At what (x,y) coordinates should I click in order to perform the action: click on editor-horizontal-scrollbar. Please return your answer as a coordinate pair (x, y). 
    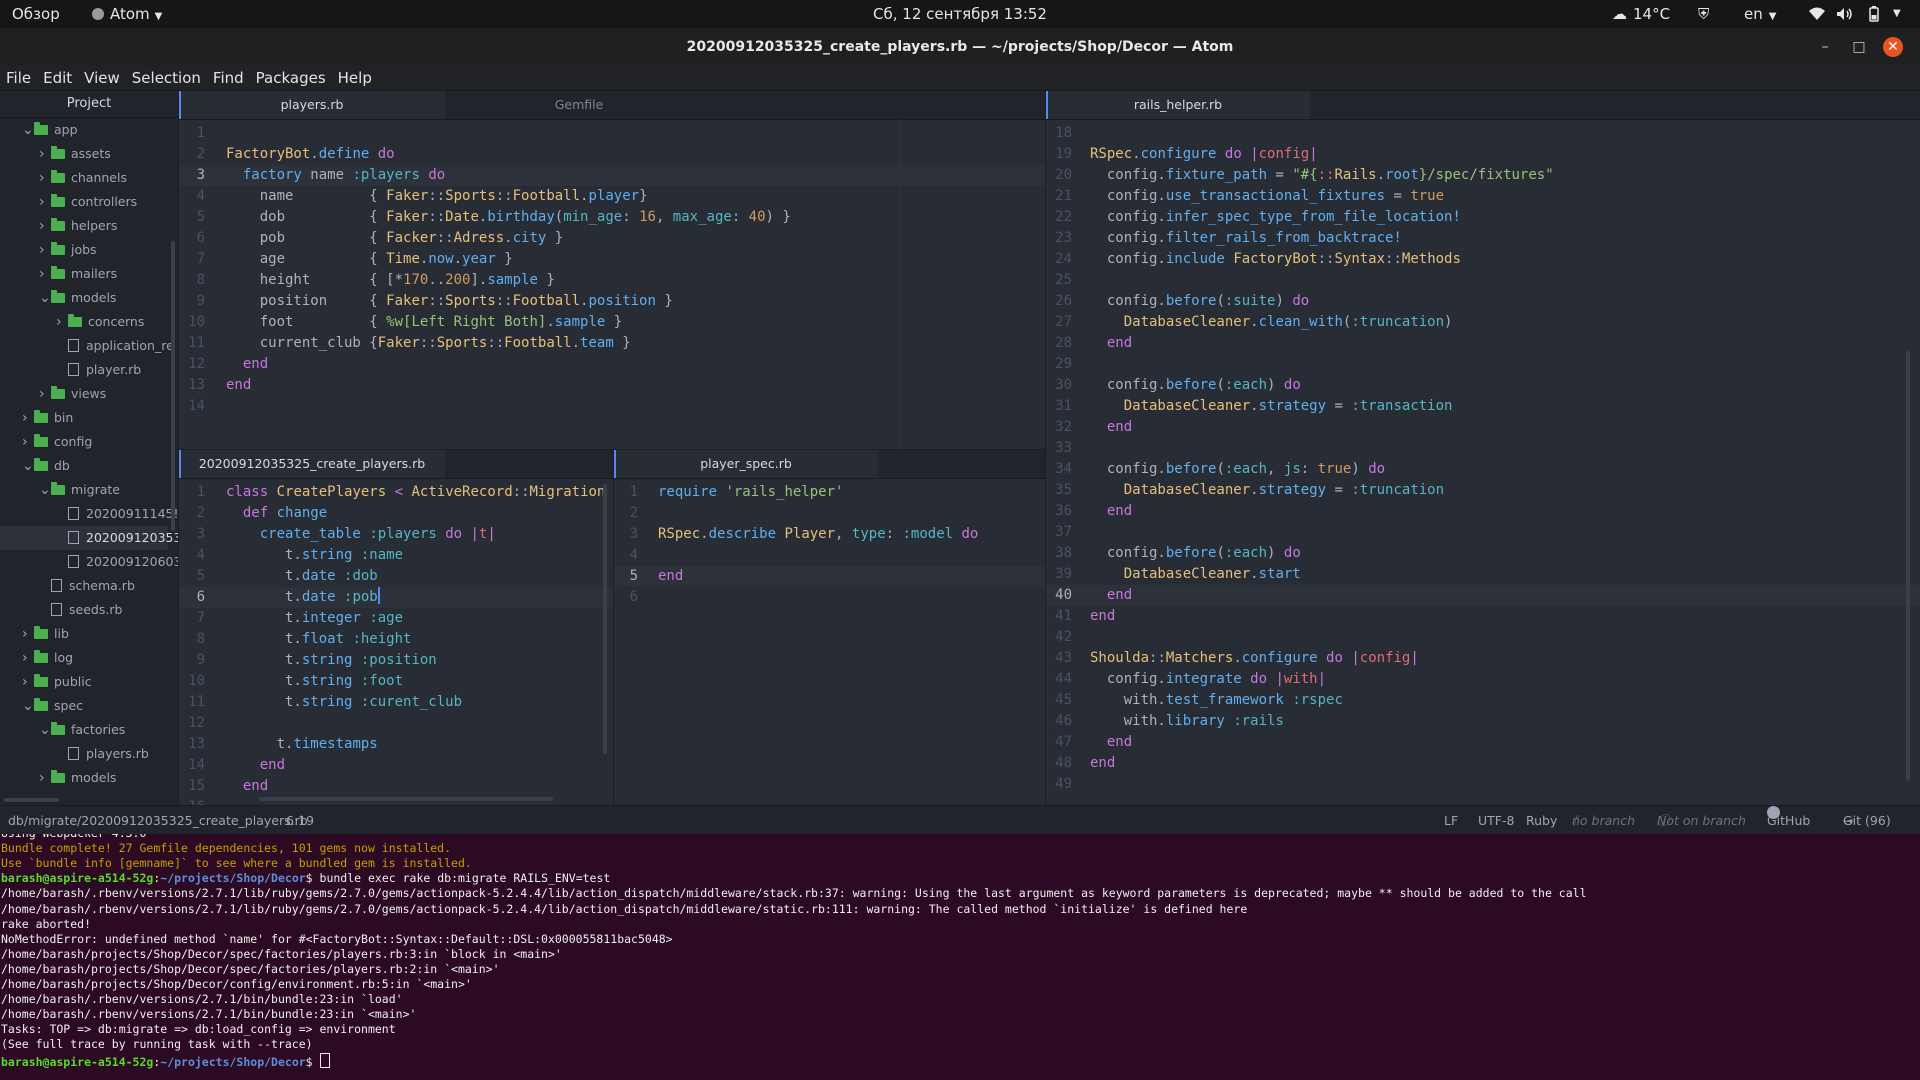
    Looking at the image, I should click on (406, 799).